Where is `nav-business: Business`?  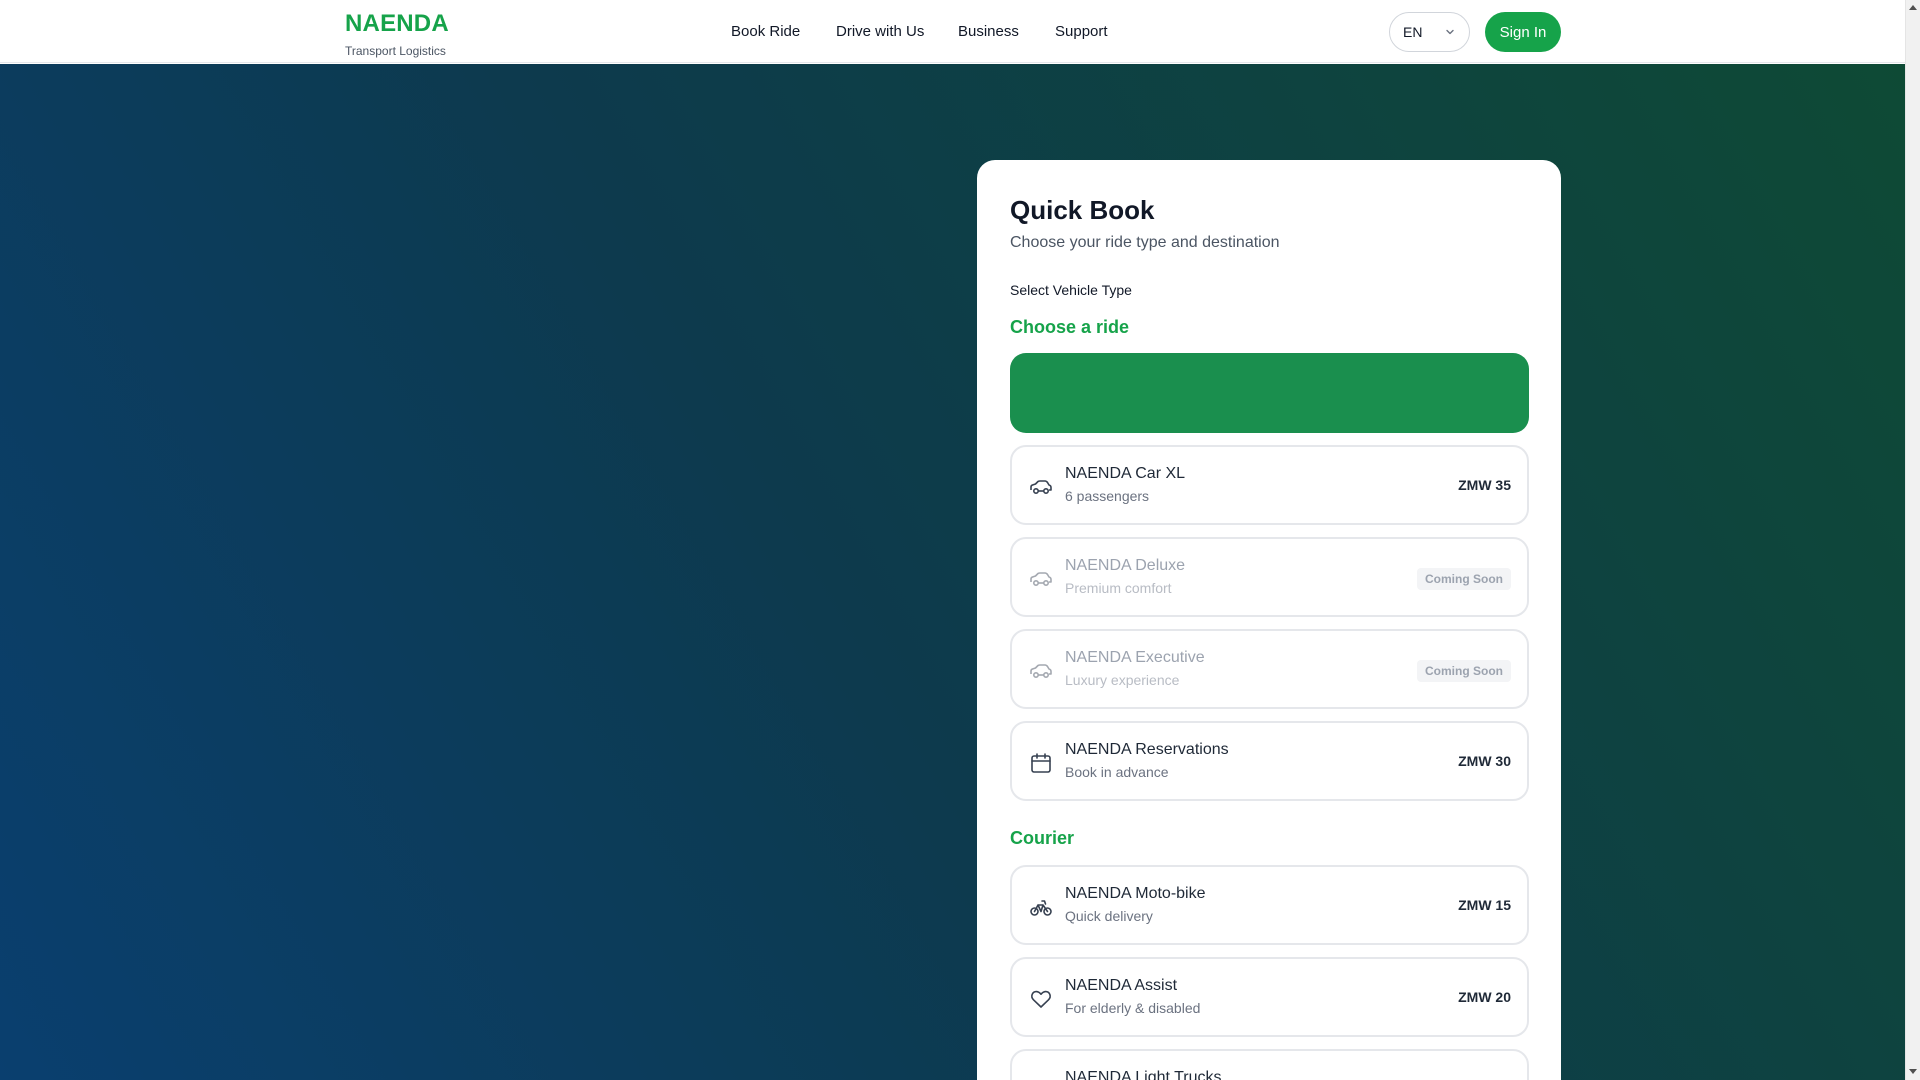 nav-business: Business is located at coordinates (988, 31).